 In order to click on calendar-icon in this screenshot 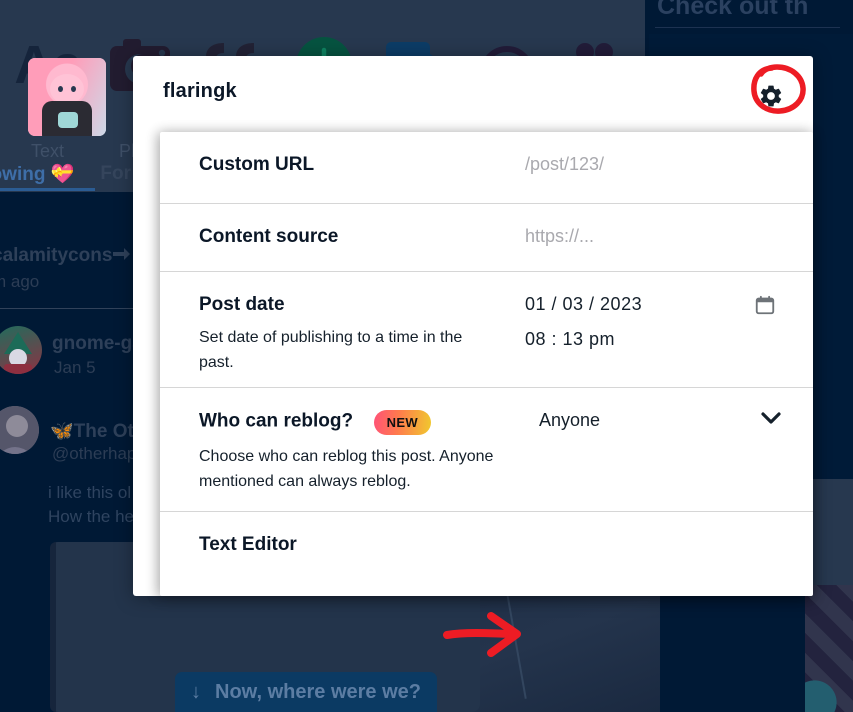, I will do `click(765, 307)`.